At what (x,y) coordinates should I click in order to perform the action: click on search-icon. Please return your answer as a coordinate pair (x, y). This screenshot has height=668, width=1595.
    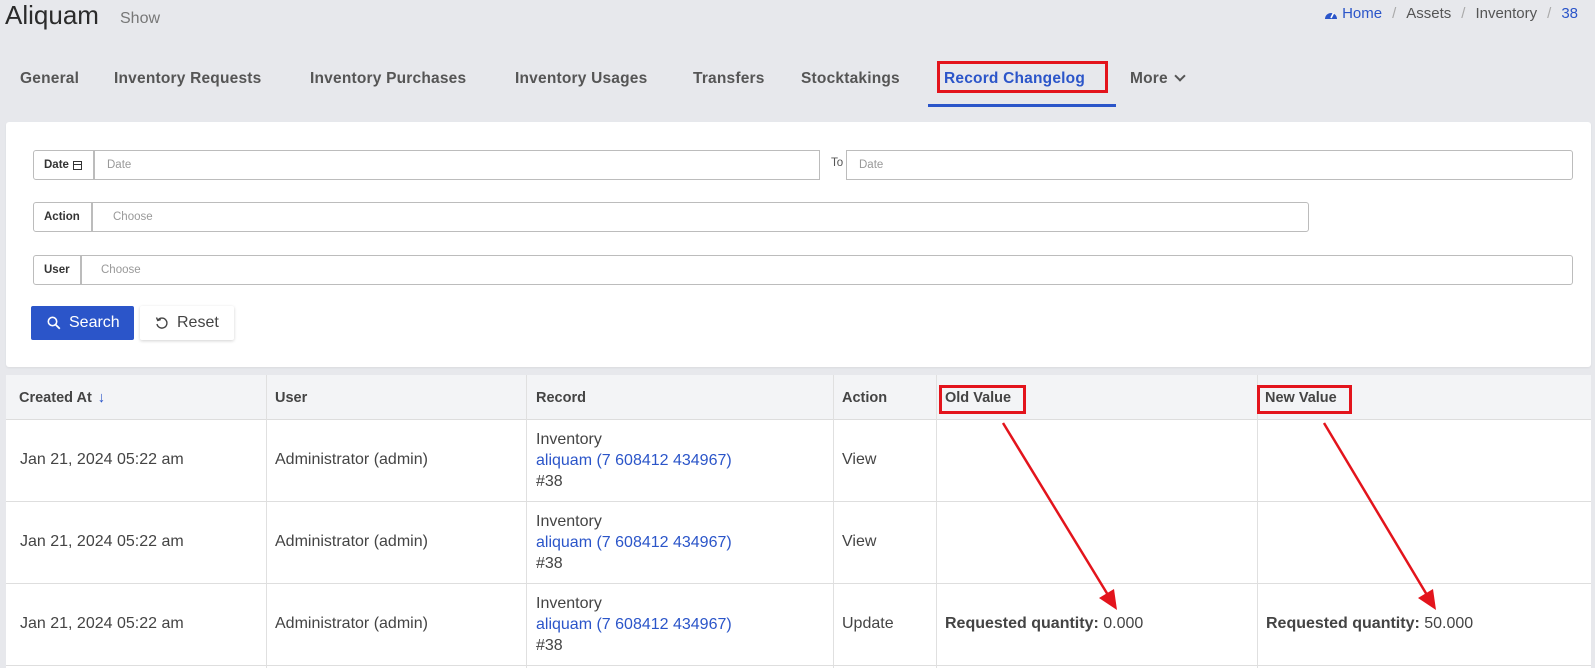
    Looking at the image, I should click on (54, 323).